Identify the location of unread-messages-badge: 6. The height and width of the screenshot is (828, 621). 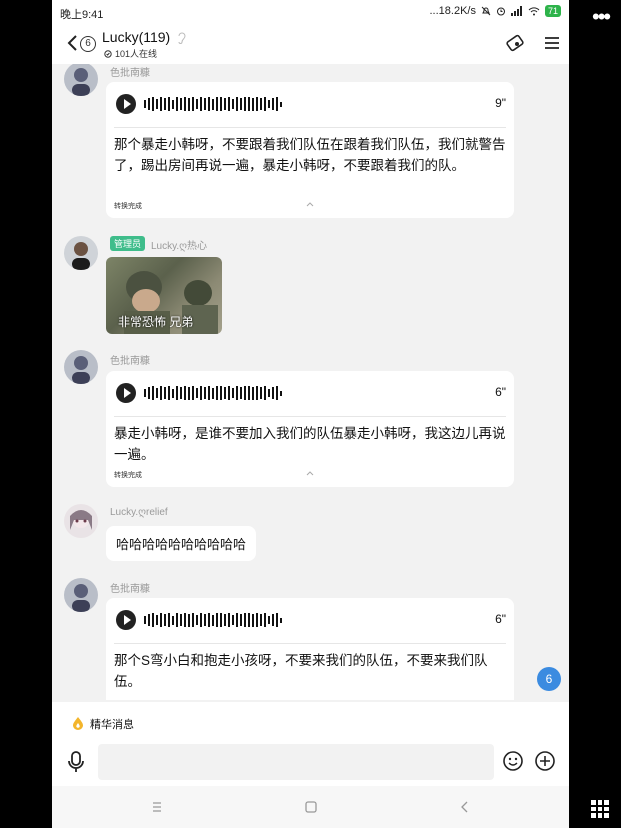
(549, 679).